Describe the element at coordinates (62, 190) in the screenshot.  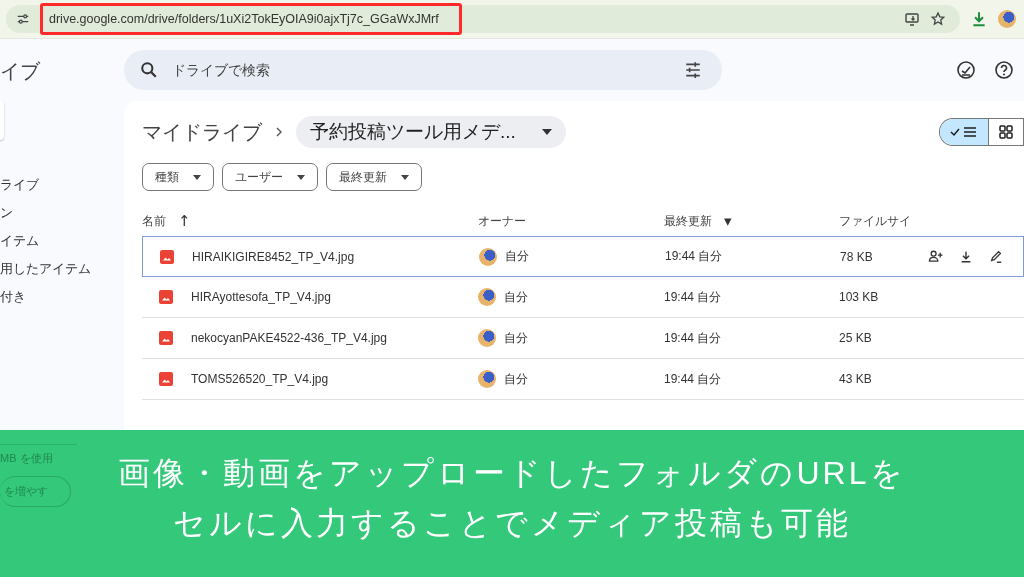
I see `sidebar-item: ライブ` at that location.